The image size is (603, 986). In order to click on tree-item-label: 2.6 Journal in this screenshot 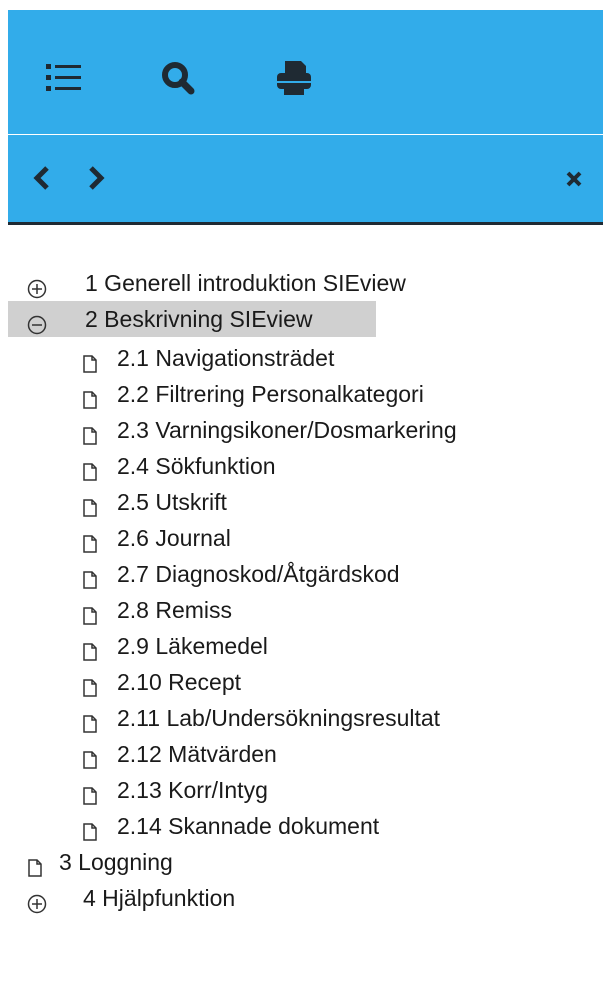, I will do `click(174, 538)`.